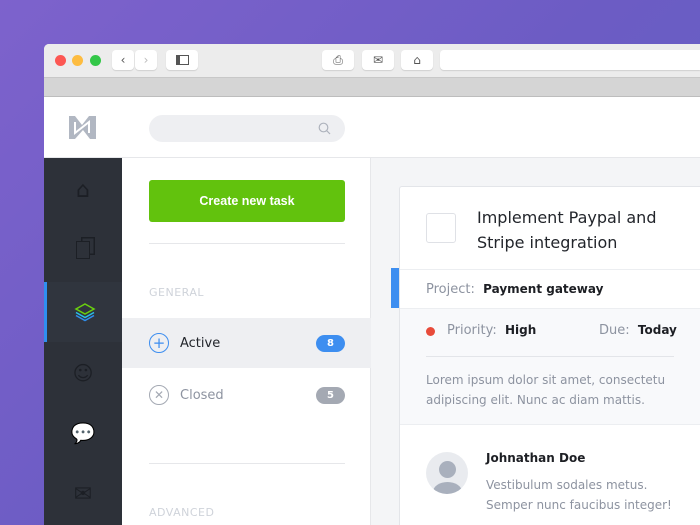  I want to click on chat-icon: 💬, so click(83, 433).